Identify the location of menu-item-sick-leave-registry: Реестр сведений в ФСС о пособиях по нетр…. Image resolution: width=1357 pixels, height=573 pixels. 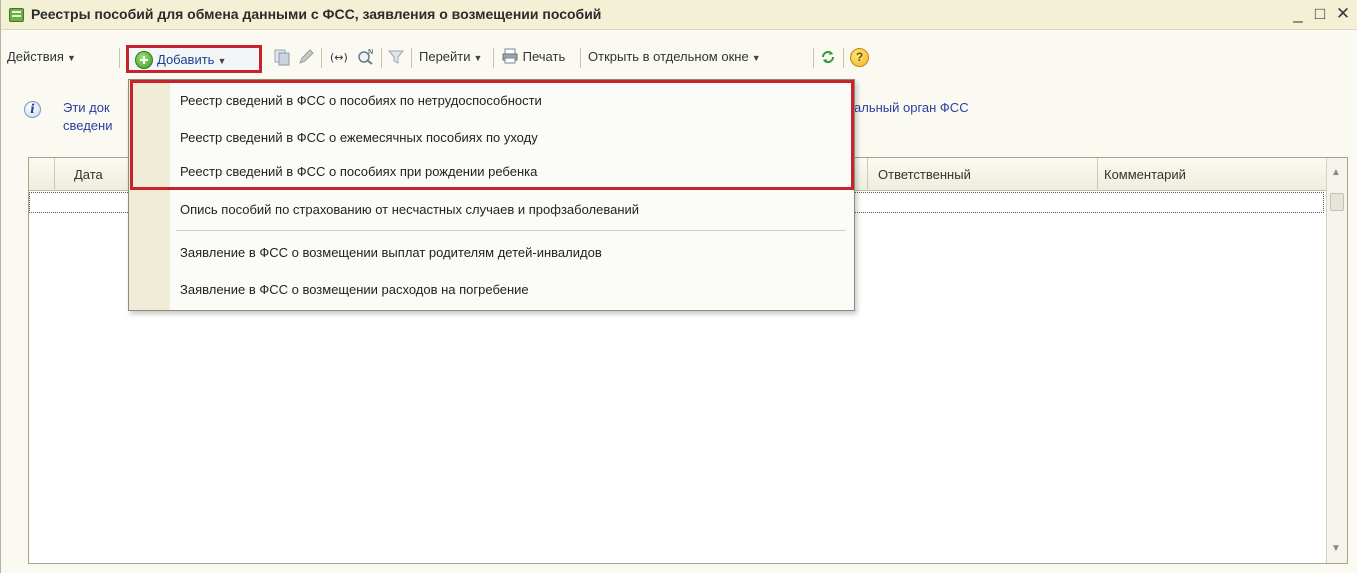
(361, 101).